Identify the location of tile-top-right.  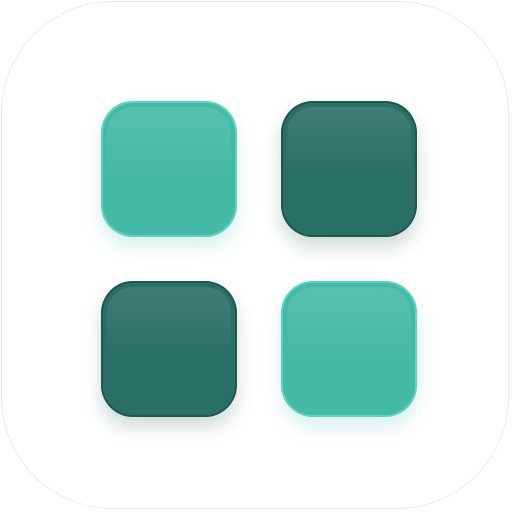
(349, 169).